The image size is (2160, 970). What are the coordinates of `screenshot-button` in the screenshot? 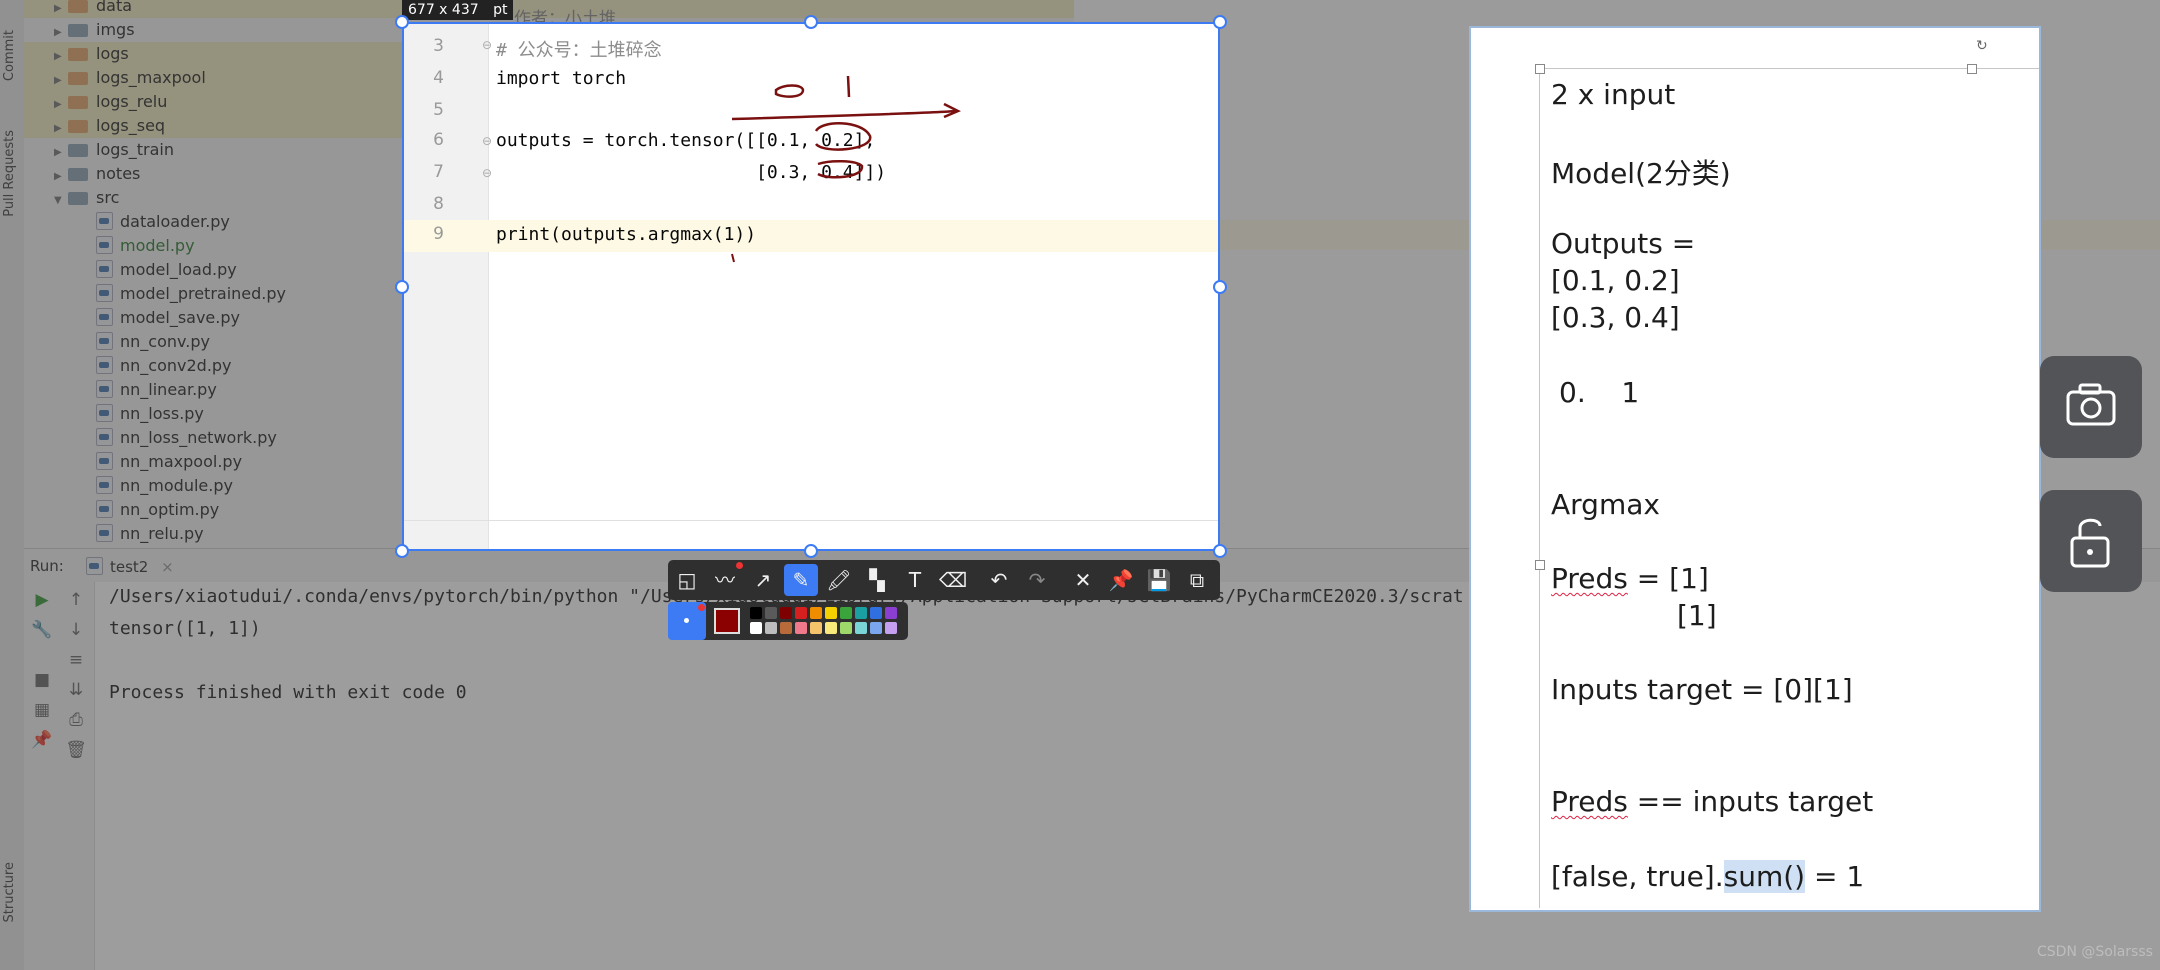 It's located at (2091, 407).